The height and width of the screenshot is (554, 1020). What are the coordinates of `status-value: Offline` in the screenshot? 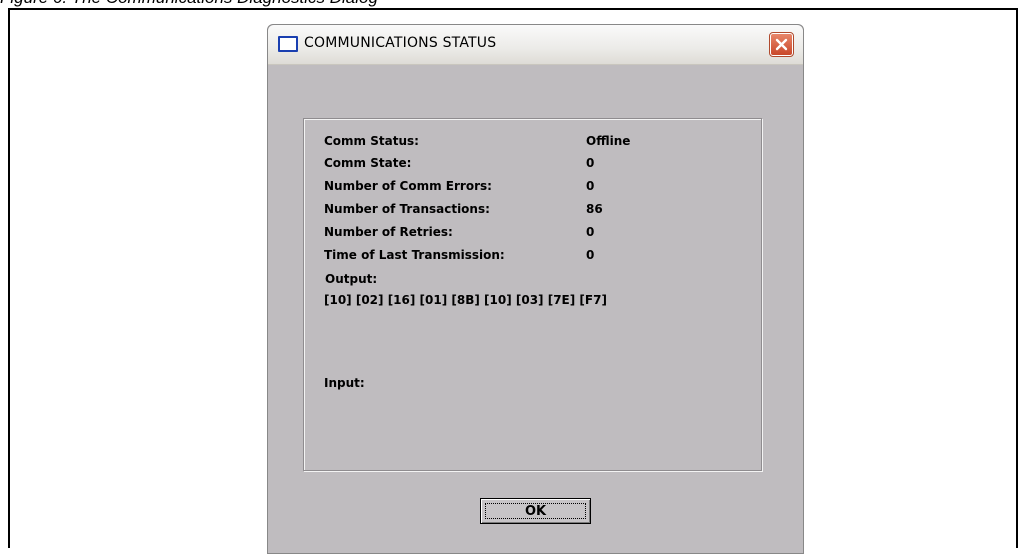 It's located at (608, 141).